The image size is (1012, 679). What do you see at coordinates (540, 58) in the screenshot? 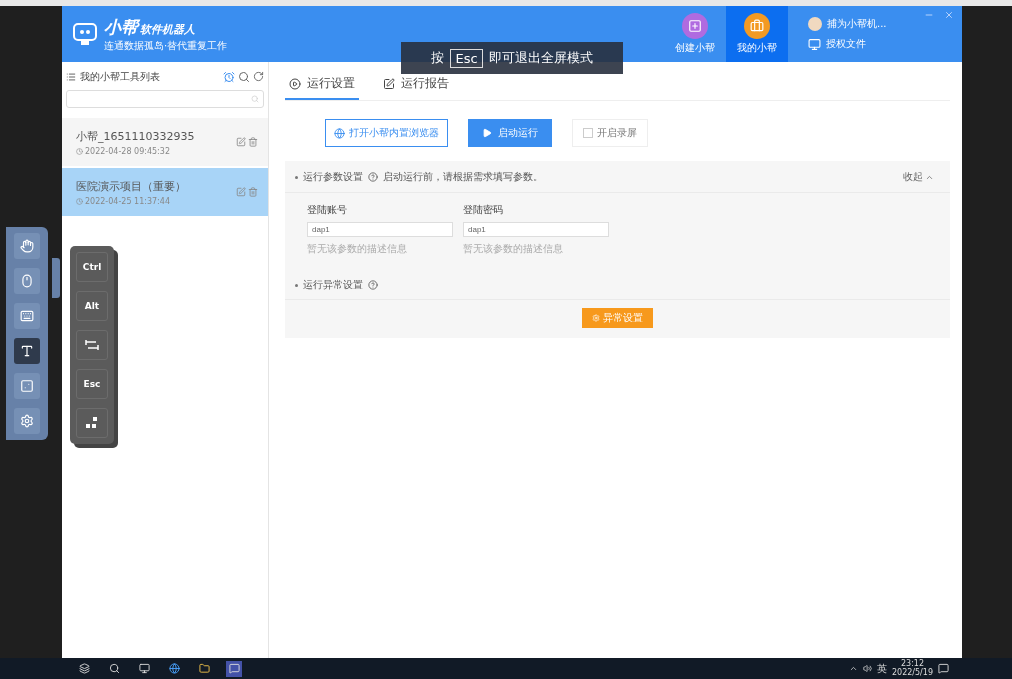
I see `hint-text: 即可退出全屏模式` at bounding box center [540, 58].